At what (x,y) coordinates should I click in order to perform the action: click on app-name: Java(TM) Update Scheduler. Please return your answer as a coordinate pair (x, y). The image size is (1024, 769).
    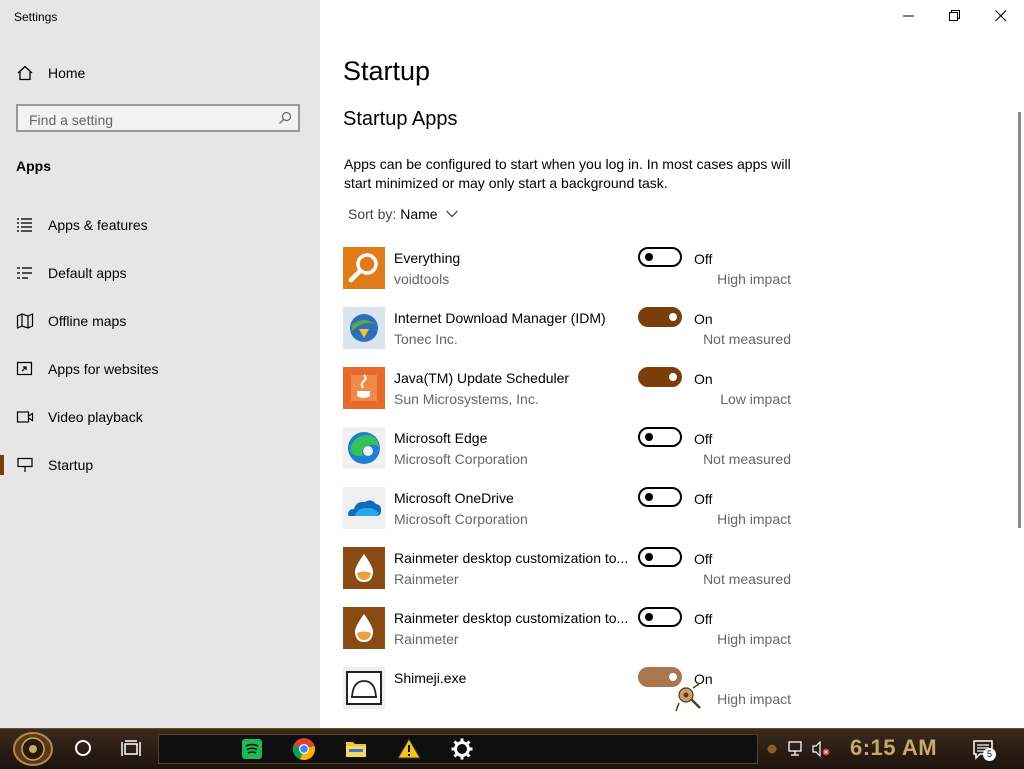
    Looking at the image, I should click on (482, 378).